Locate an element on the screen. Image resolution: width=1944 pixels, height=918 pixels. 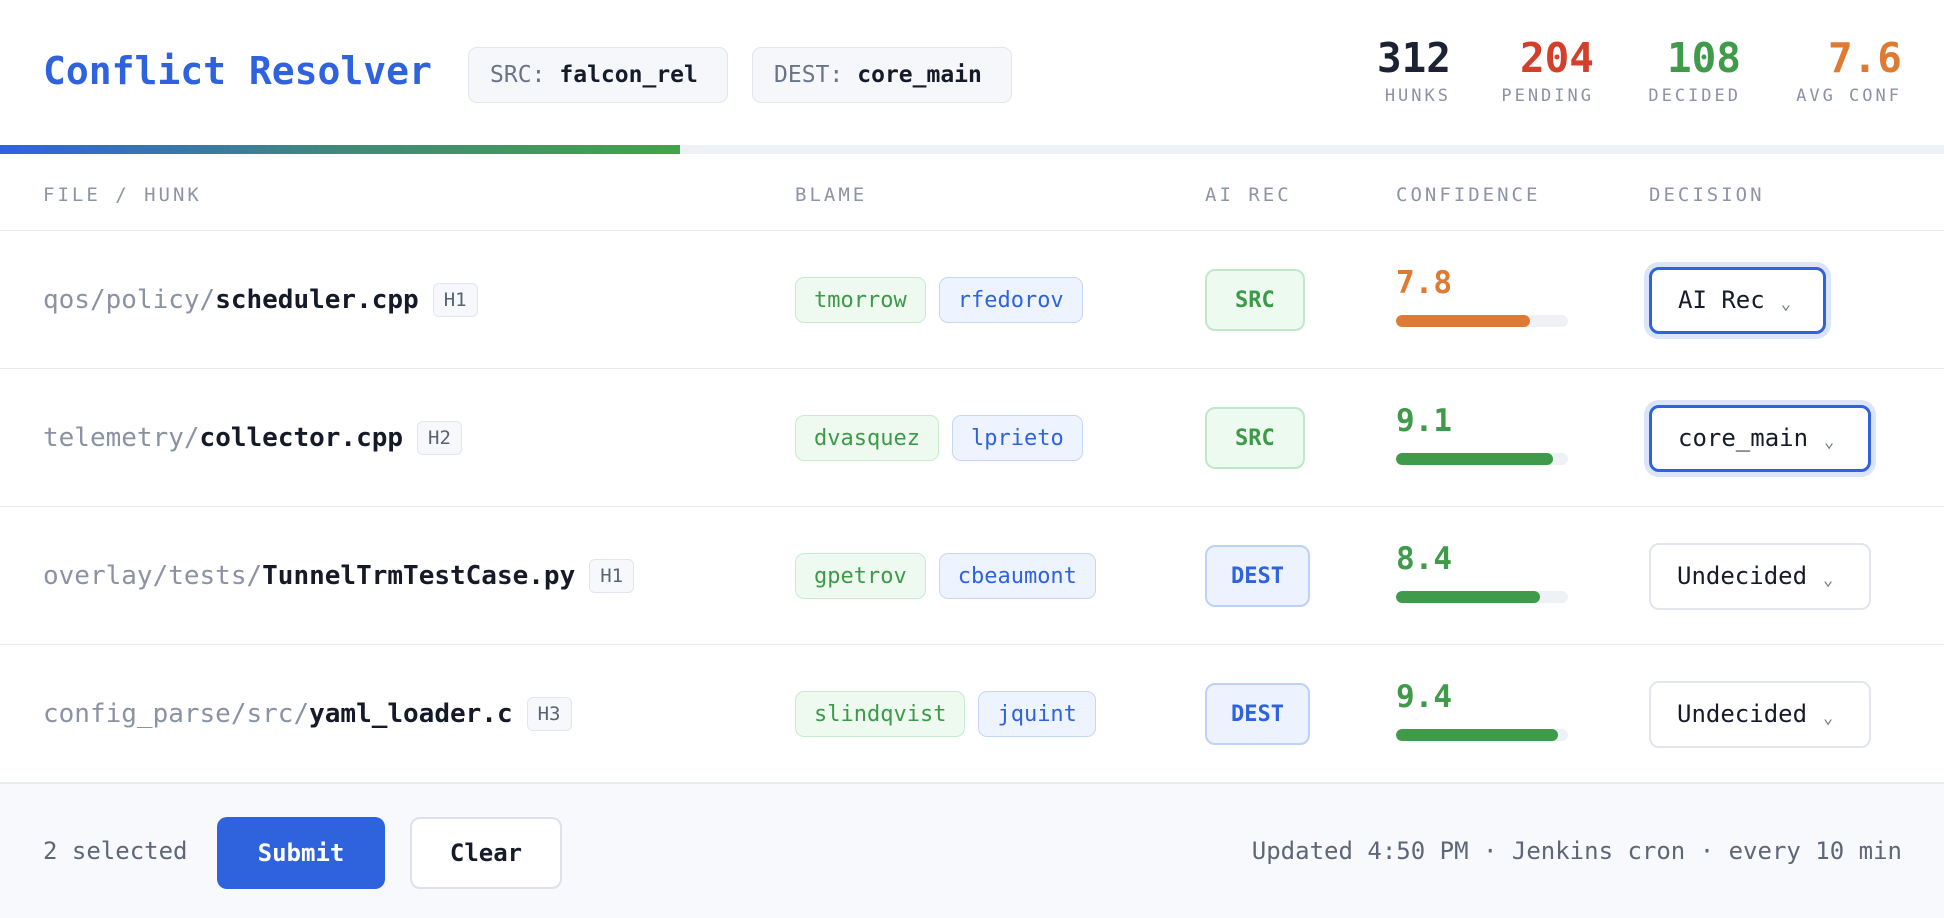
decision-select: AI Rec ⌄ is located at coordinates (1737, 300).